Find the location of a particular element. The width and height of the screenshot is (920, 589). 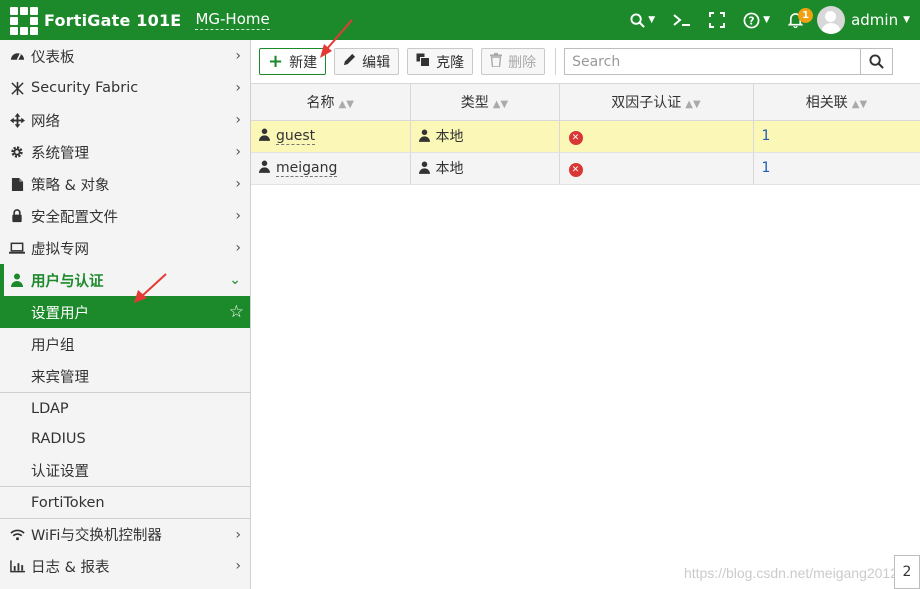

sidebar-item-policy: 策略 & 对象 › is located at coordinates (125, 184).